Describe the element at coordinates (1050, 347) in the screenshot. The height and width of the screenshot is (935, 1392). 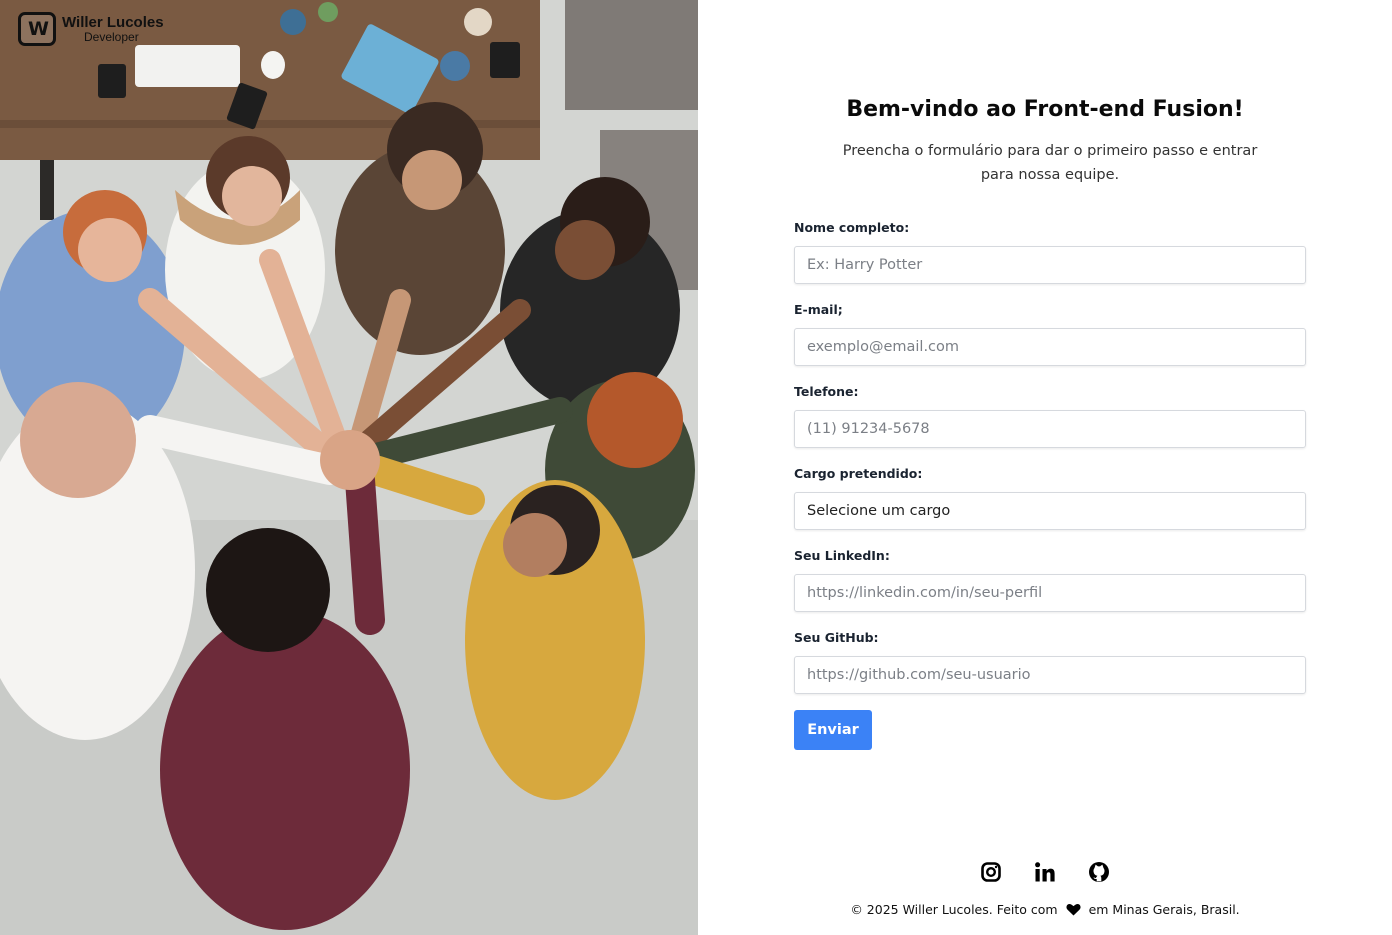
I see `email-input` at that location.